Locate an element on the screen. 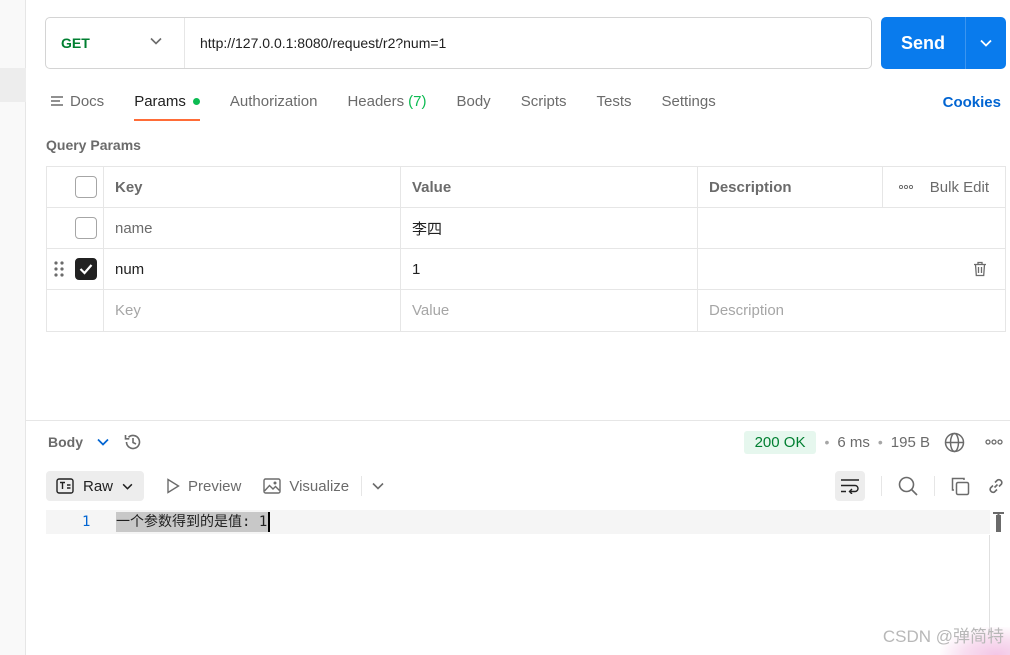 Image resolution: width=1010 pixels, height=655 pixels. play-icon is located at coordinates (173, 486).